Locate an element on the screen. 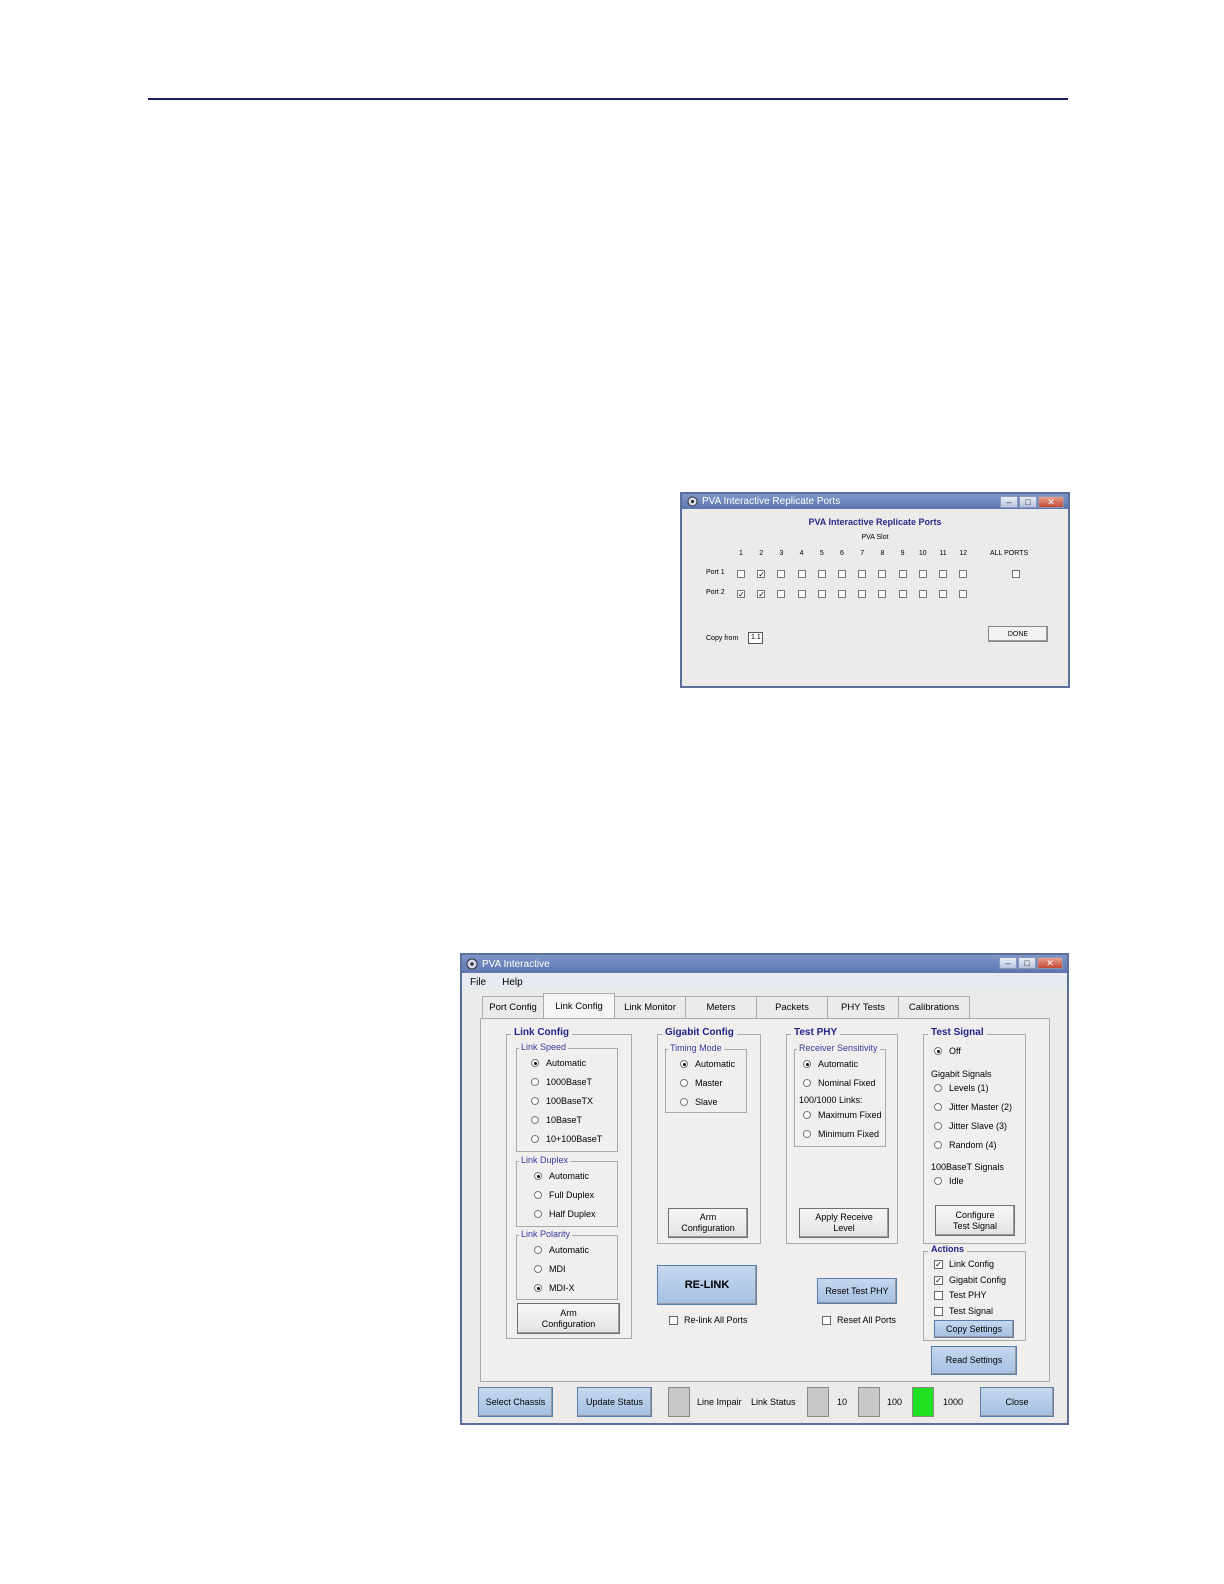 The width and height of the screenshot is (1224, 1584). tab-meters: Meters is located at coordinates (721, 1007).